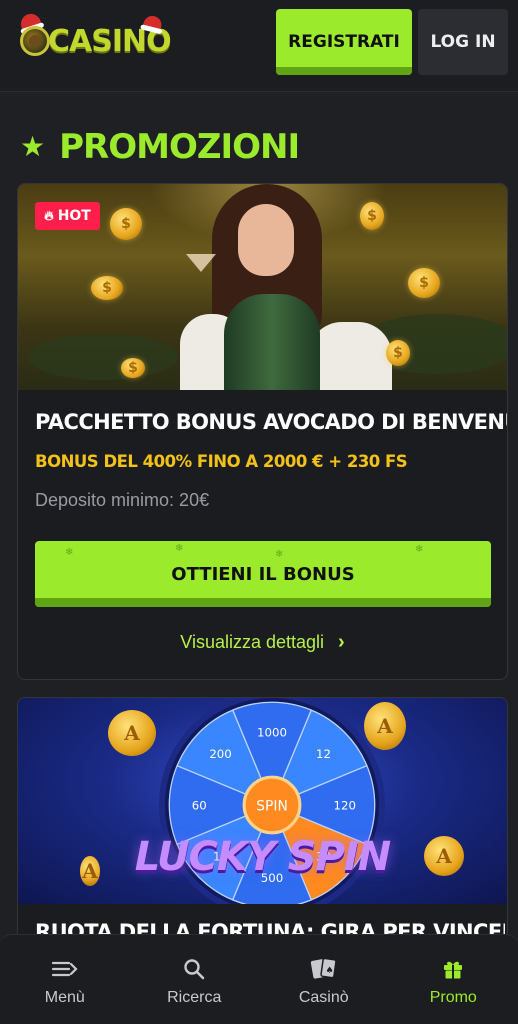 This screenshot has height=1024, width=518. What do you see at coordinates (153, 22) in the screenshot?
I see `santa-hat-icon` at bounding box center [153, 22].